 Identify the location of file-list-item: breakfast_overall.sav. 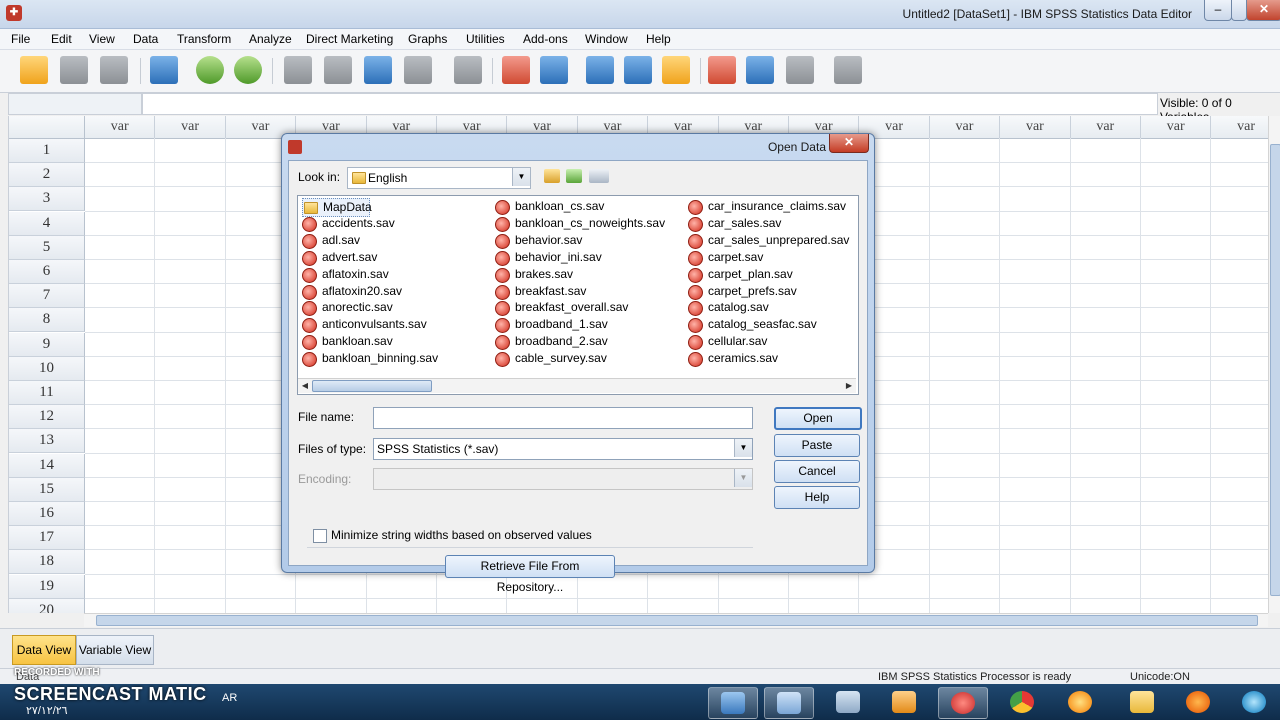
(584, 308).